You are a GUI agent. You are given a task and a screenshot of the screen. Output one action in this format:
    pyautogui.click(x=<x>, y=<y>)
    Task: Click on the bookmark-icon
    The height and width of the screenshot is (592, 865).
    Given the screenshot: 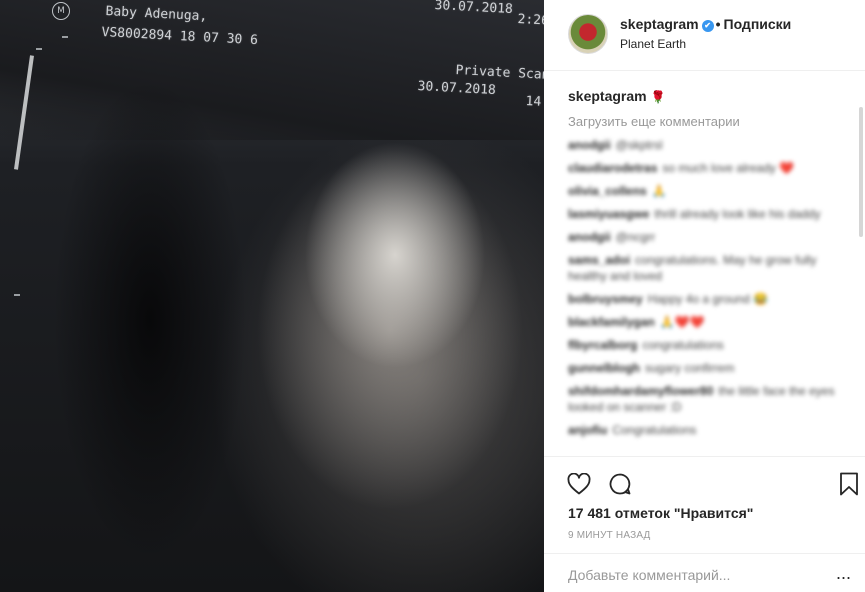 What is the action you would take?
    pyautogui.click(x=849, y=484)
    